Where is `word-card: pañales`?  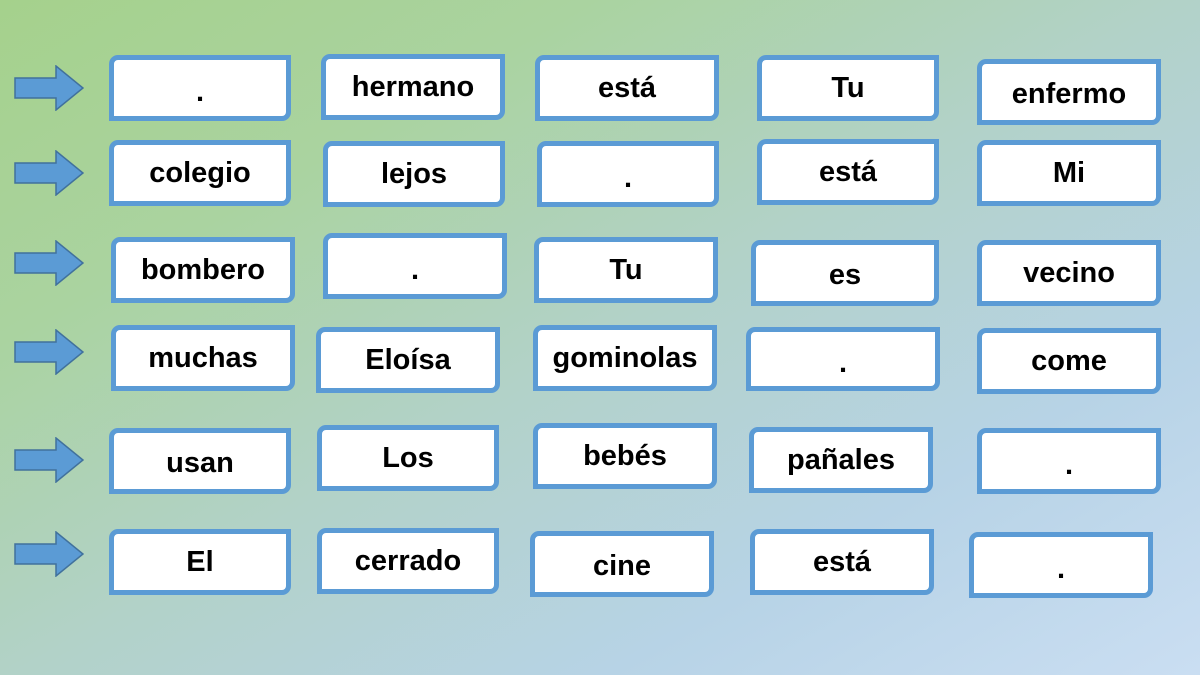
word-card: pañales is located at coordinates (841, 460).